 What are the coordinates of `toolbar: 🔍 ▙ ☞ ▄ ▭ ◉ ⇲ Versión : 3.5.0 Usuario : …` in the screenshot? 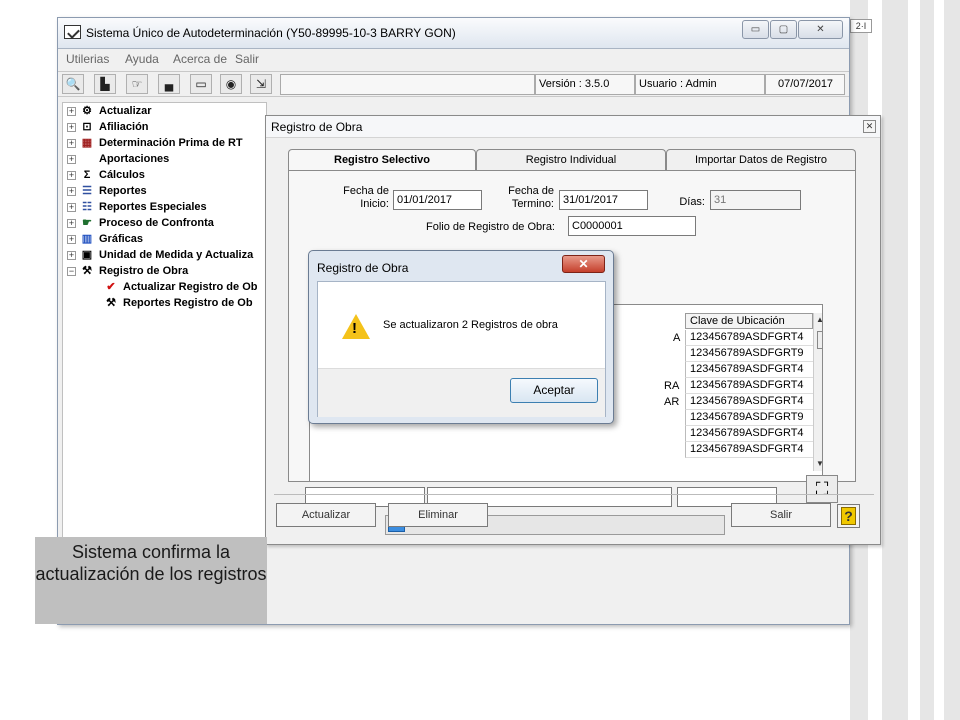 It's located at (453, 84).